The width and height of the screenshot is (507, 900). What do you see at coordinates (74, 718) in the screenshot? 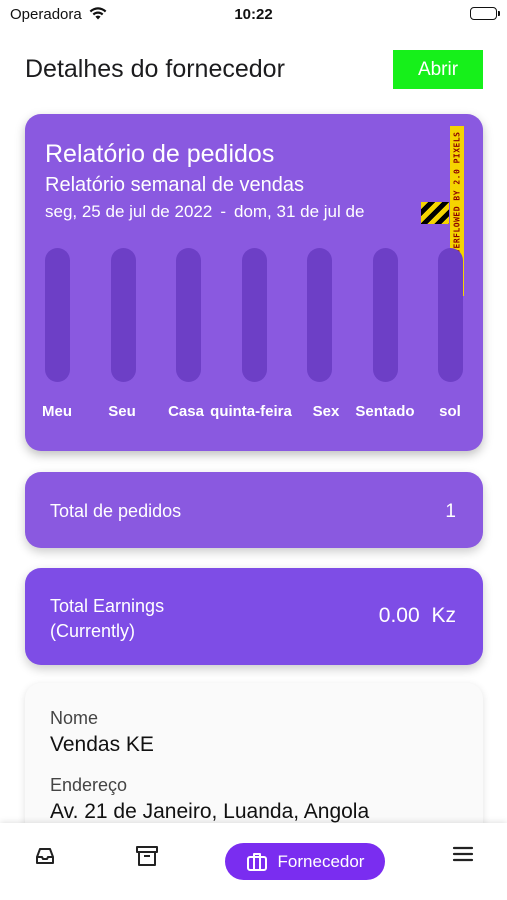
I see `vendor-name-label: Nome` at bounding box center [74, 718].